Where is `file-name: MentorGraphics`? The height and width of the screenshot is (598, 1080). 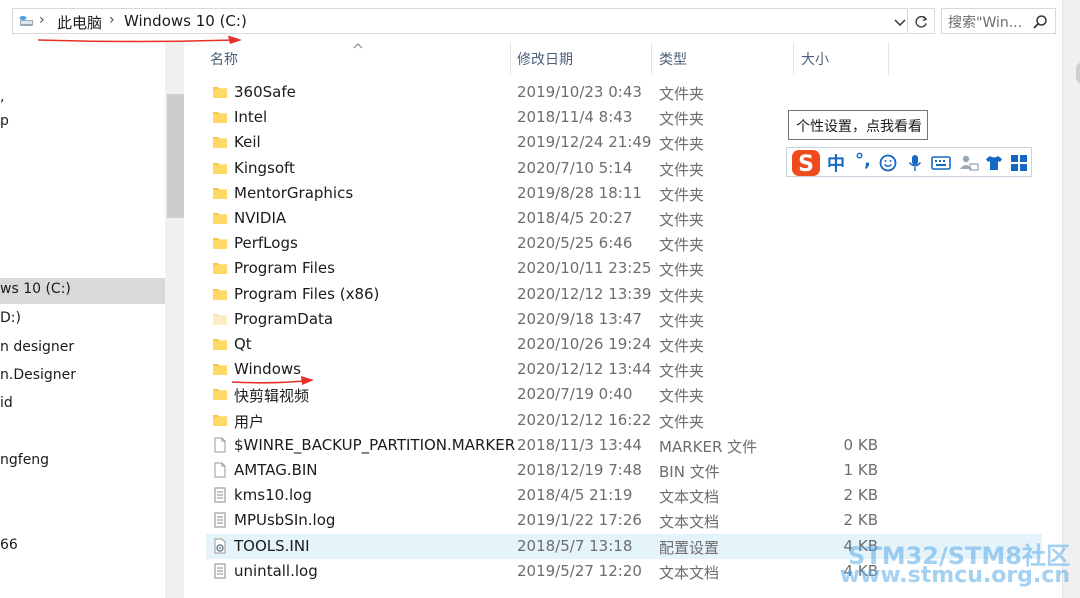 file-name: MentorGraphics is located at coordinates (294, 192).